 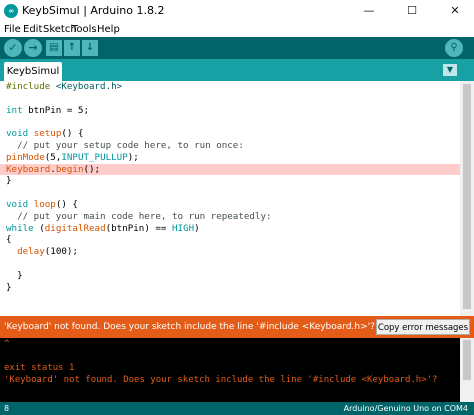 I want to click on console-line: exit status 1, so click(x=39, y=368).